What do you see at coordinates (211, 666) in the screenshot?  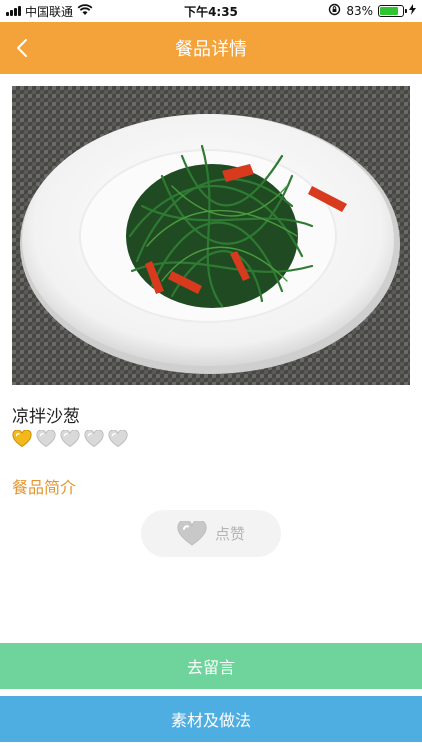 I see `comment-button: 去留言` at bounding box center [211, 666].